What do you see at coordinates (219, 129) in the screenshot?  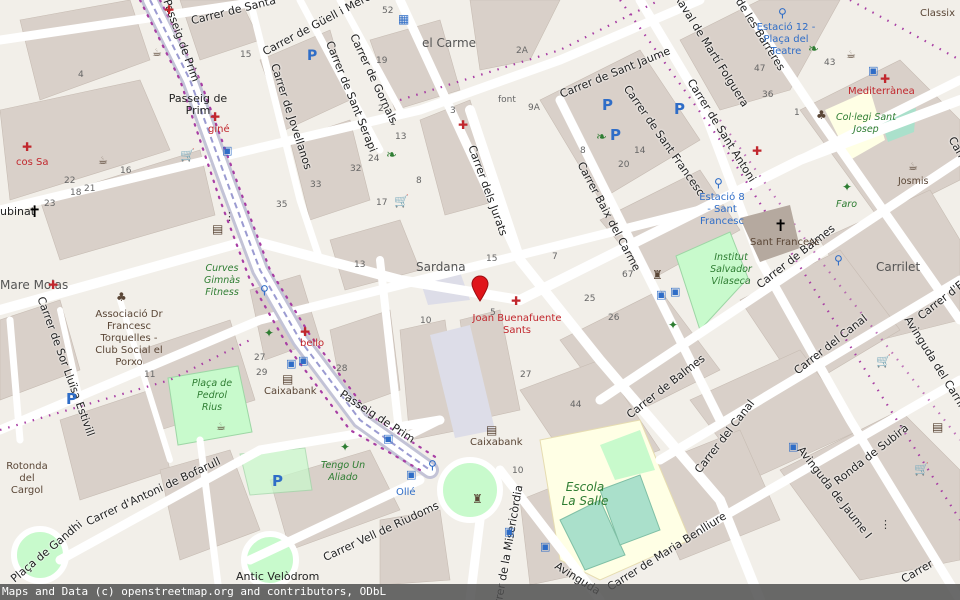 I see `poi-label: giné` at bounding box center [219, 129].